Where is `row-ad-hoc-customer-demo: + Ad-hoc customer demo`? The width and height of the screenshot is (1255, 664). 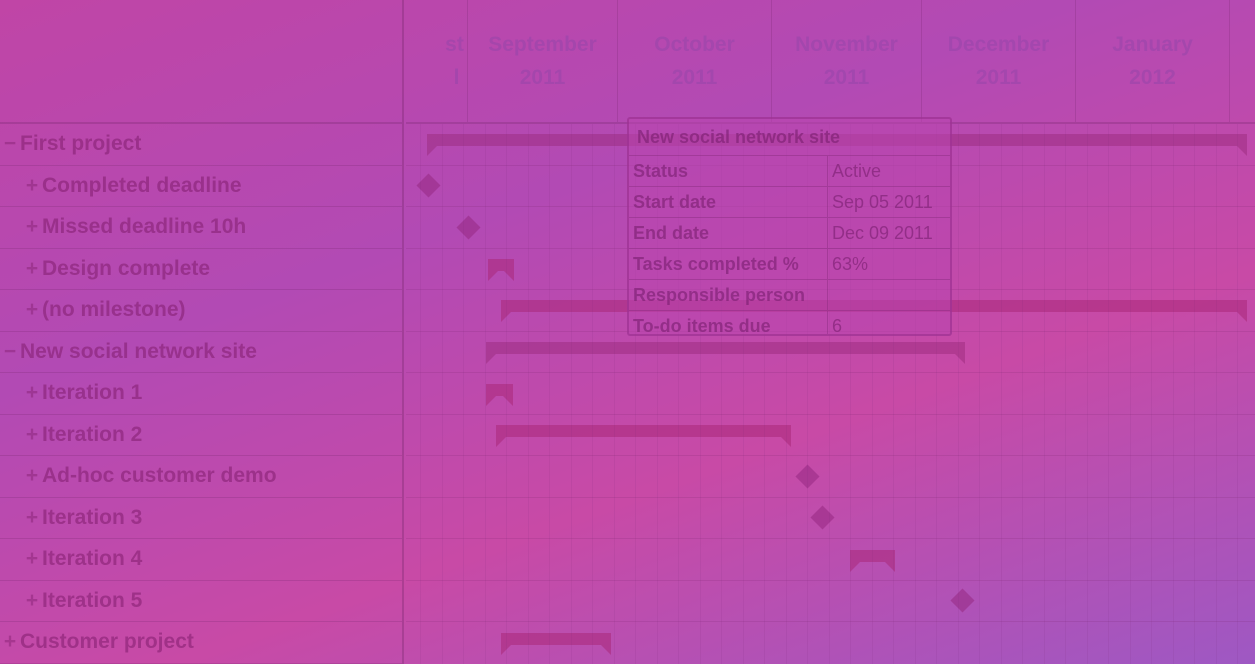 row-ad-hoc-customer-demo: + Ad-hoc customer demo is located at coordinates (201, 477).